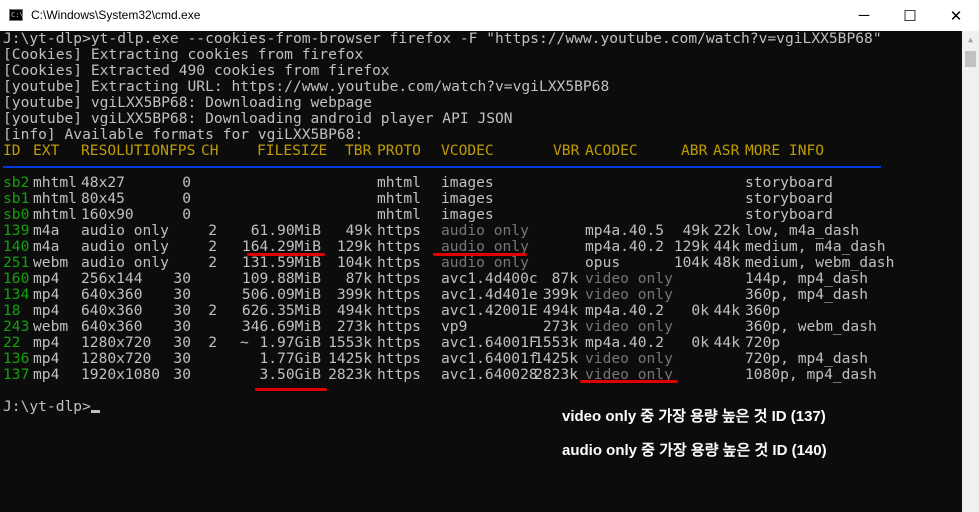 The image size is (979, 512). What do you see at coordinates (12, 310) in the screenshot?
I see `cell-id: 18` at bounding box center [12, 310].